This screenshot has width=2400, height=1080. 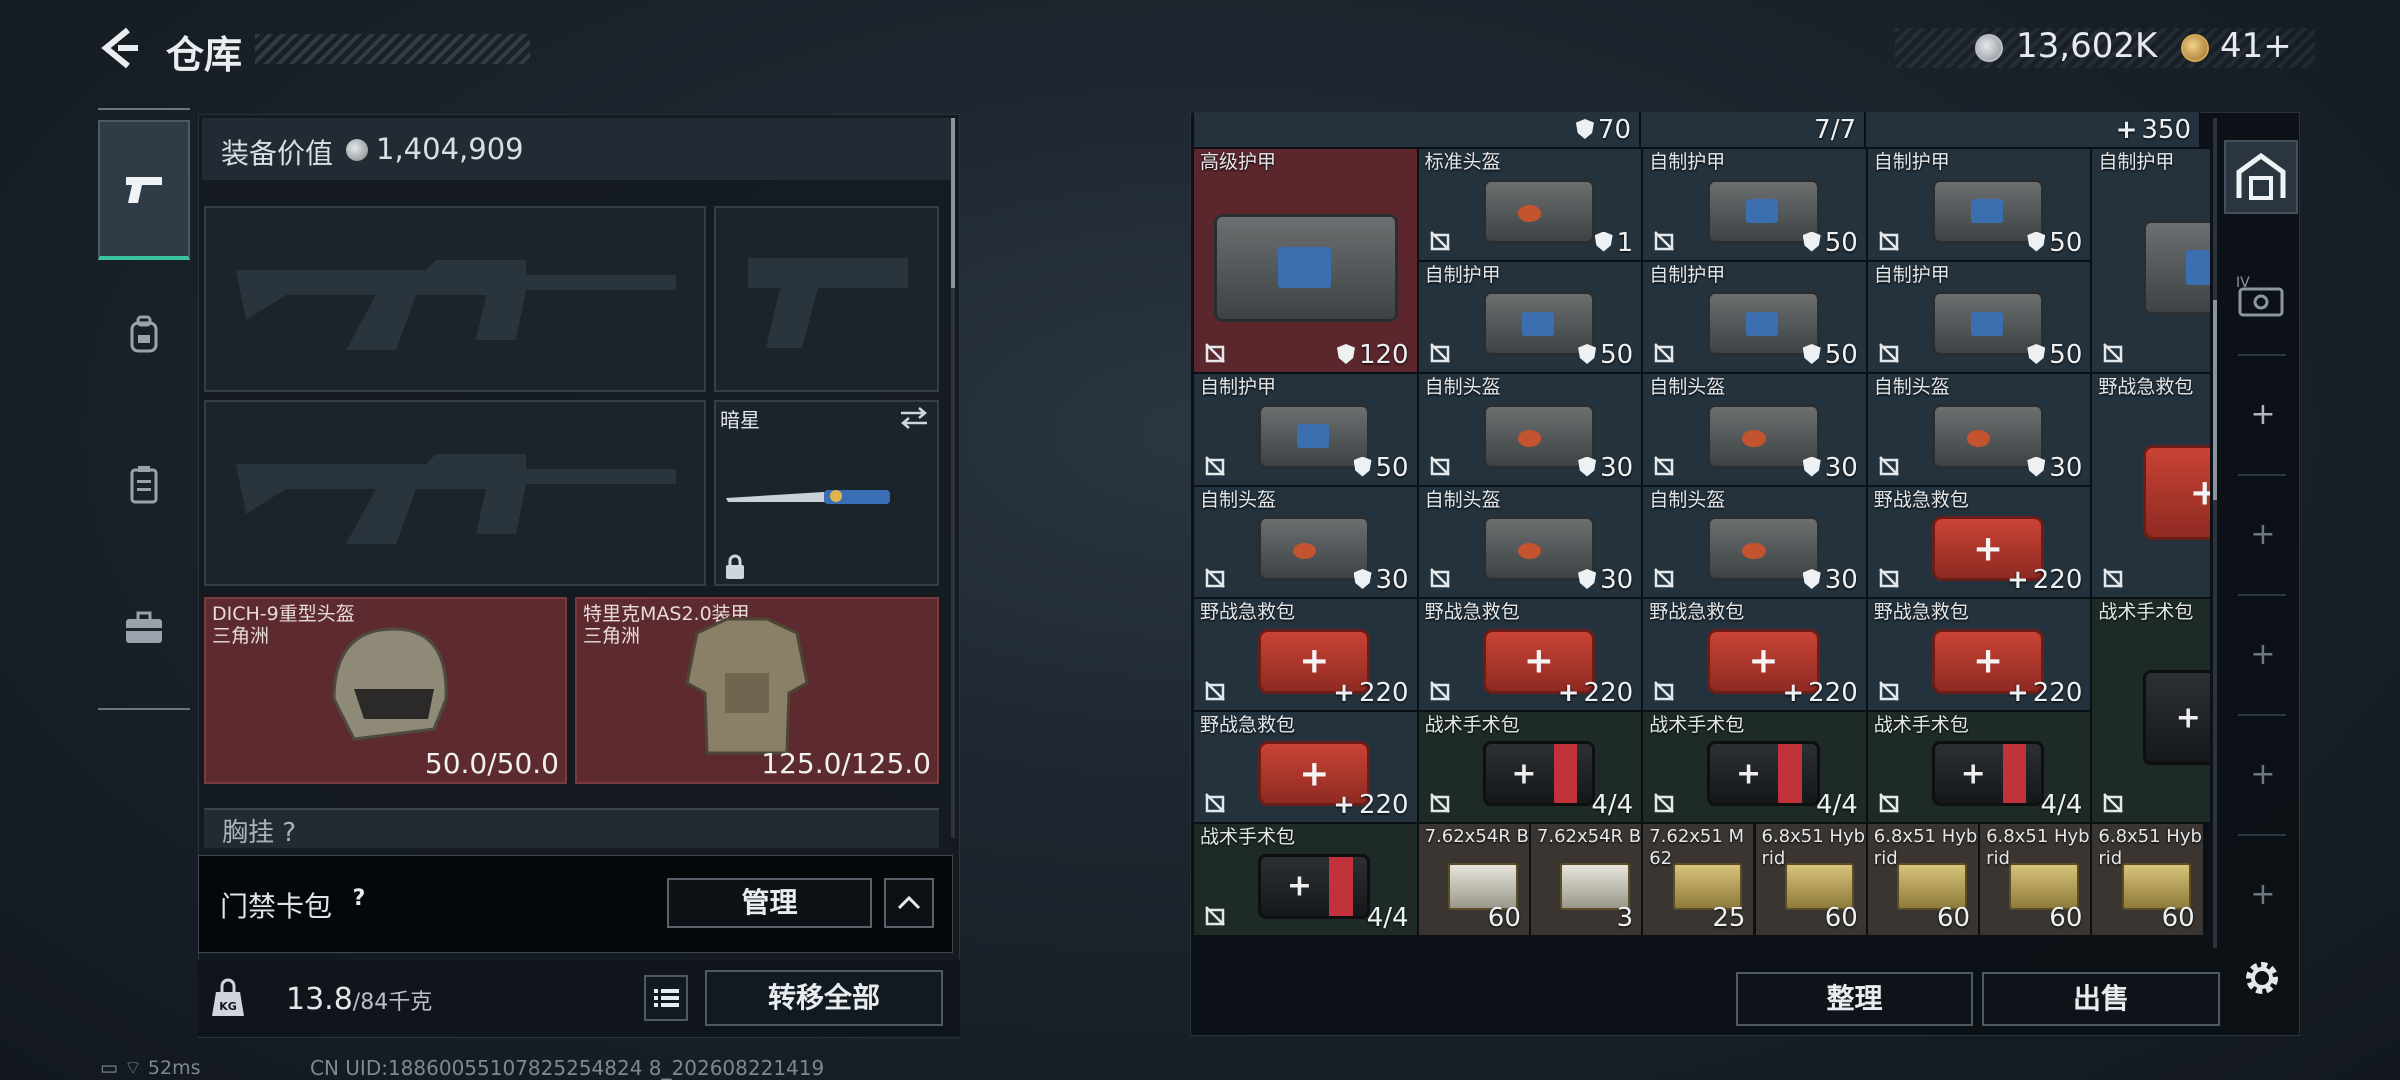 I want to click on stash-tab-main, so click(x=2261, y=177).